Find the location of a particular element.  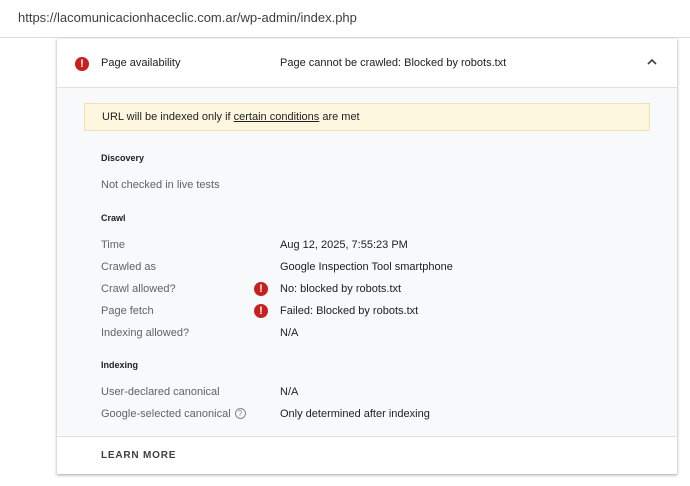

google-canonical-label-row: Google-selected canonical? is located at coordinates (173, 413).